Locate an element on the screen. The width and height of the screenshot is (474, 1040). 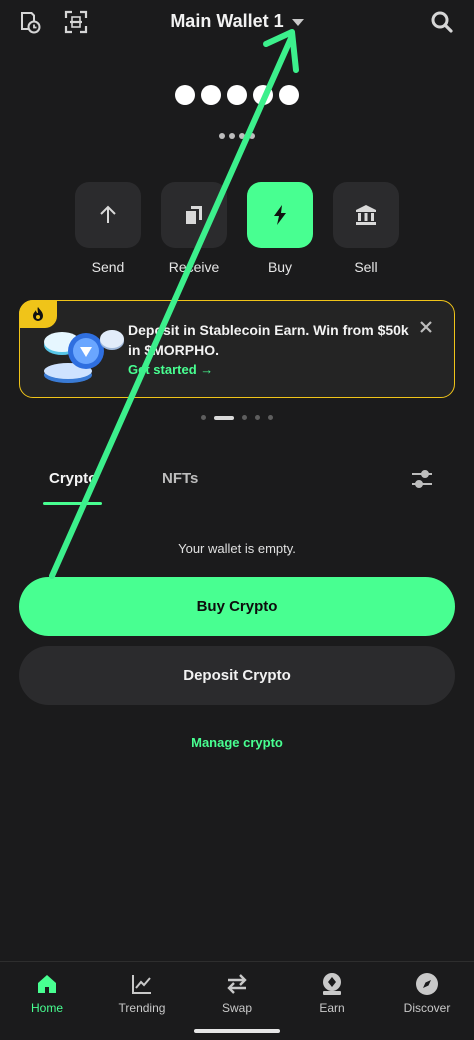
home-icon is located at coordinates (47, 984).